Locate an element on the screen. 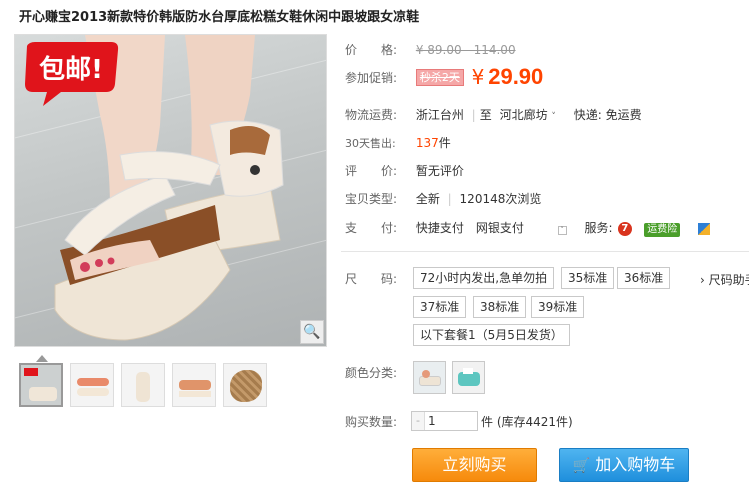  sales-unit: 件 is located at coordinates (444, 143).